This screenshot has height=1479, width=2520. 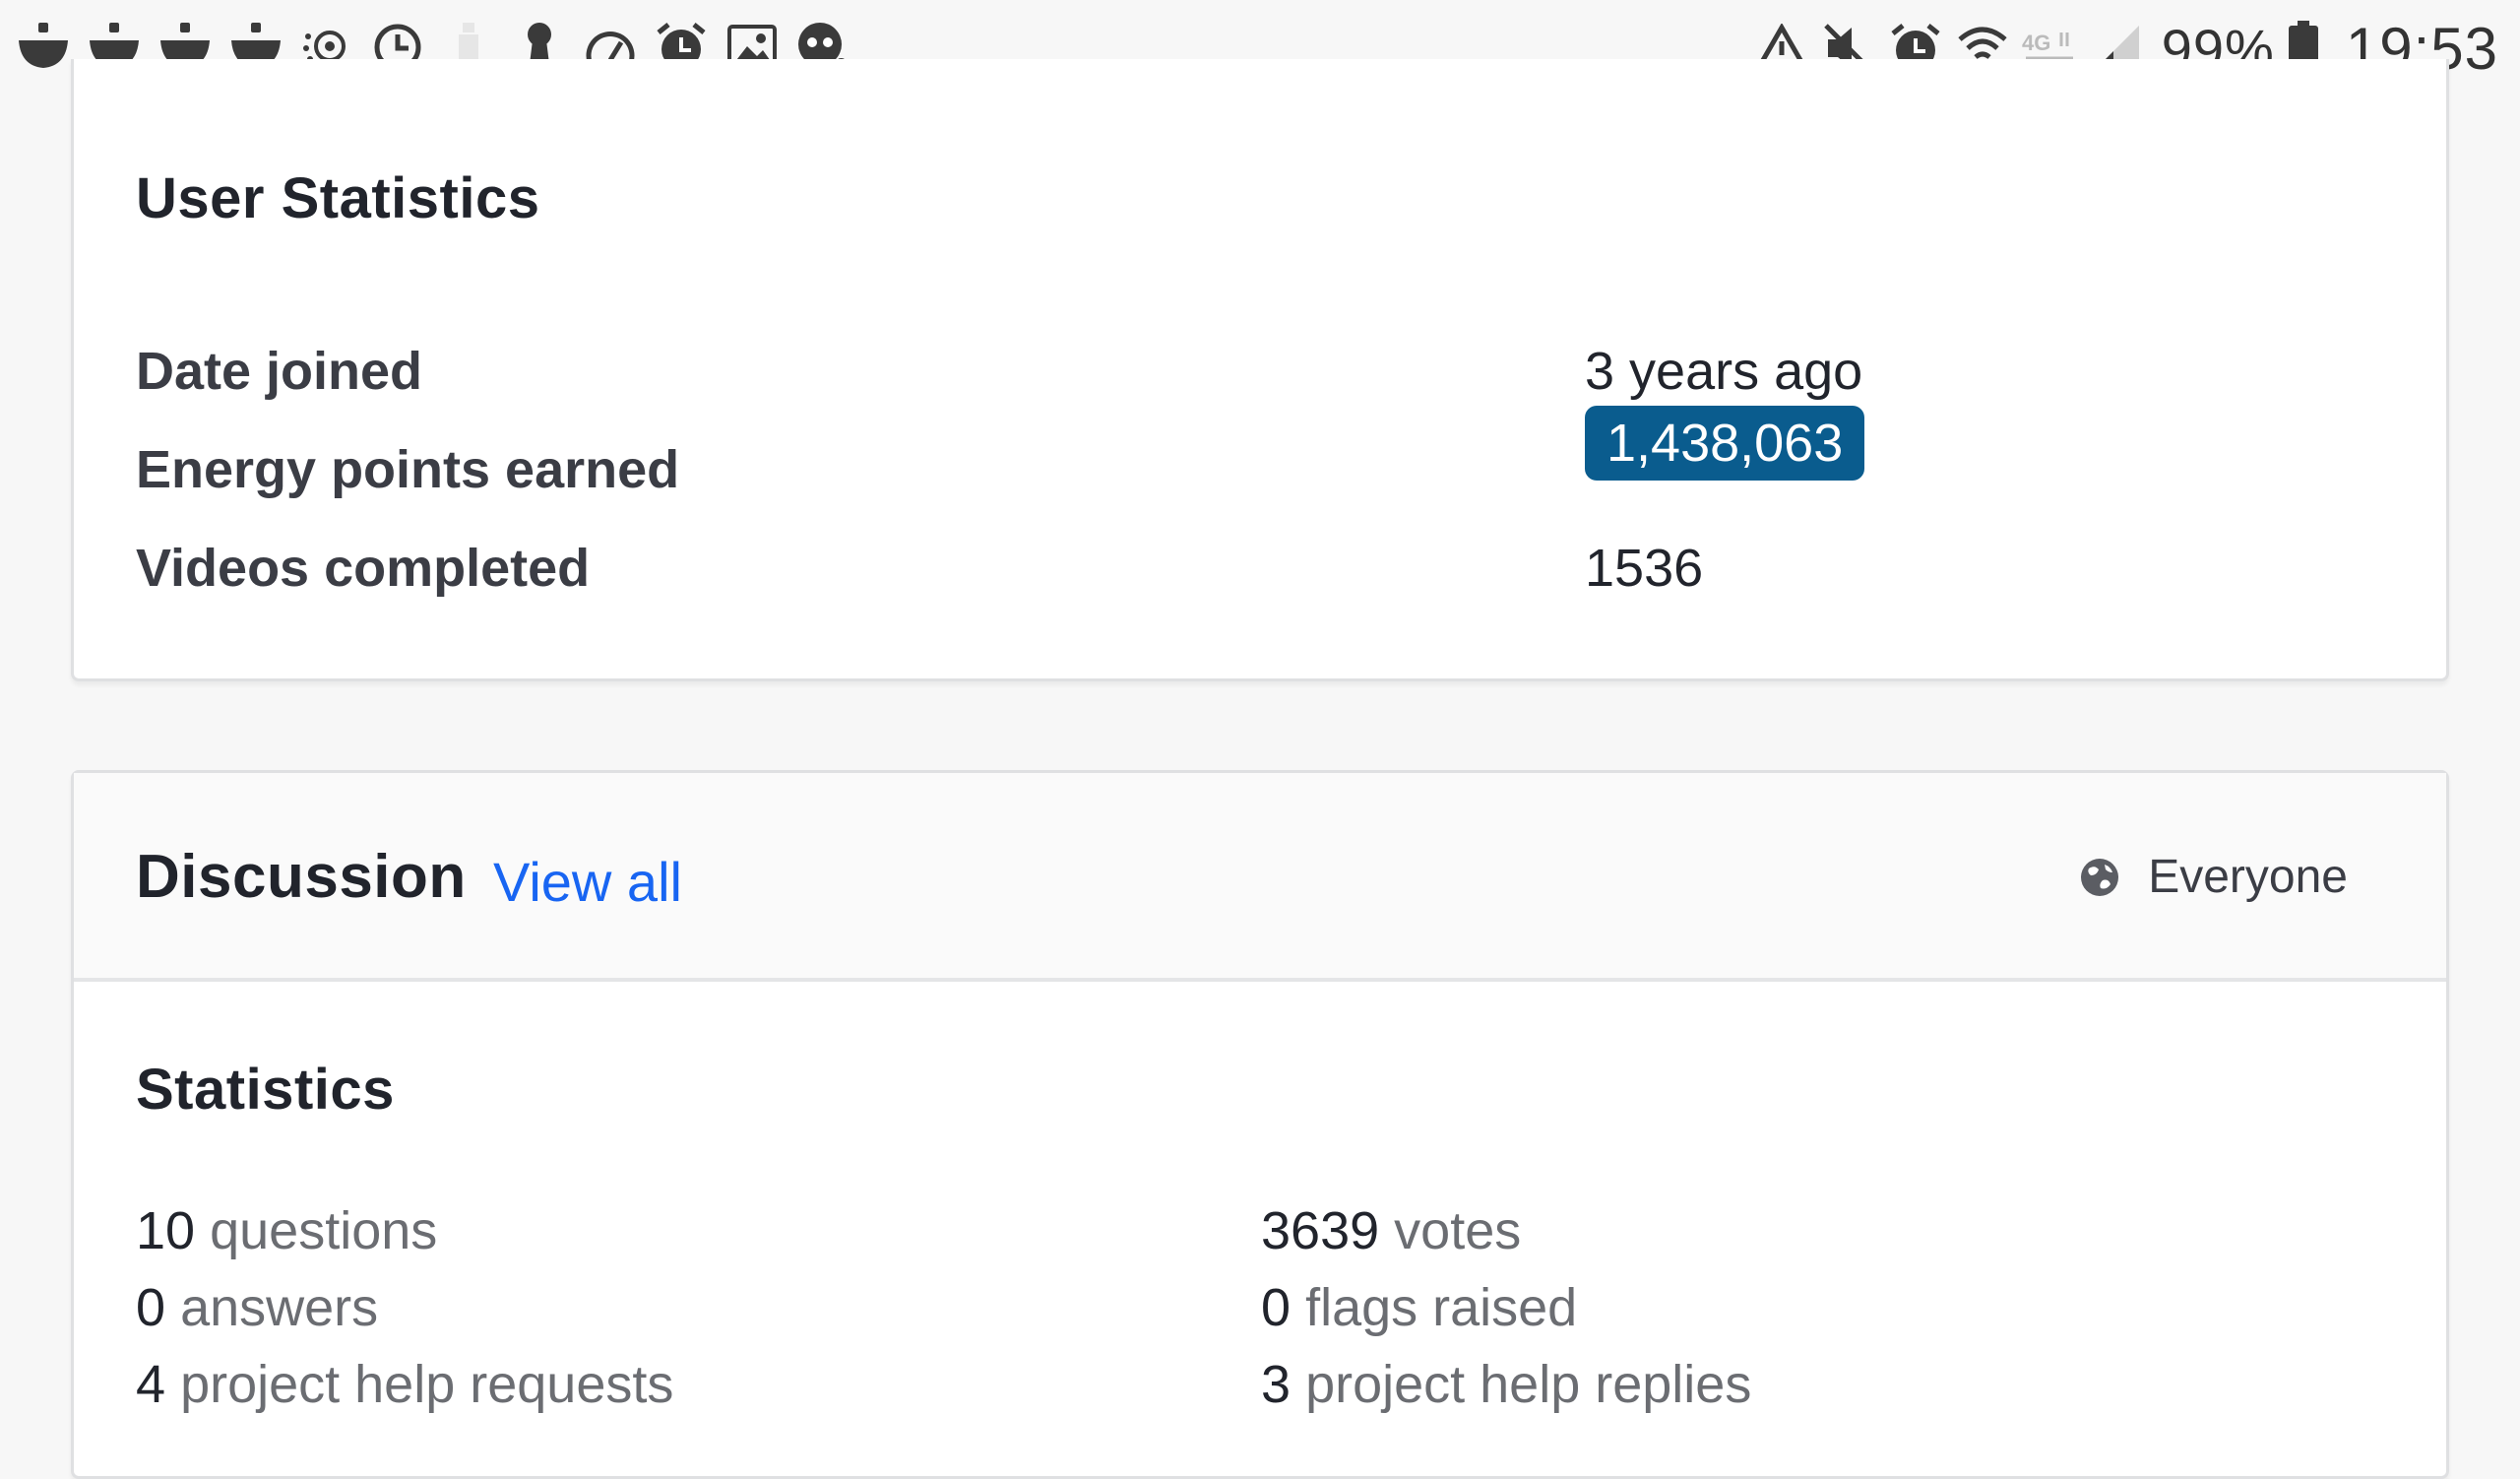 What do you see at coordinates (1320, 1230) in the screenshot?
I see `stat-count: 3639` at bounding box center [1320, 1230].